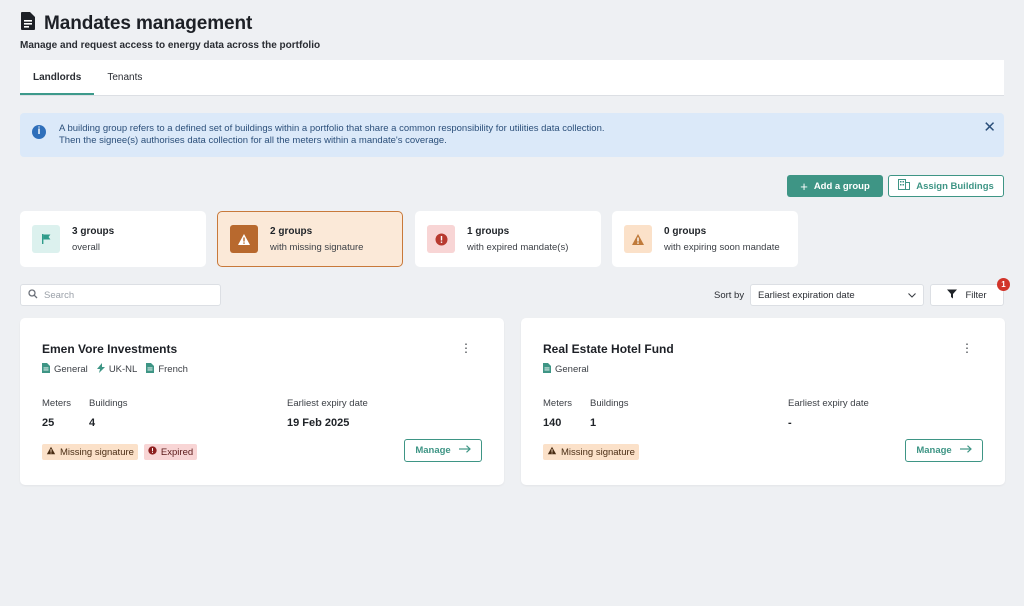 The height and width of the screenshot is (606, 1024). I want to click on stat-count: 3 groups, so click(93, 231).